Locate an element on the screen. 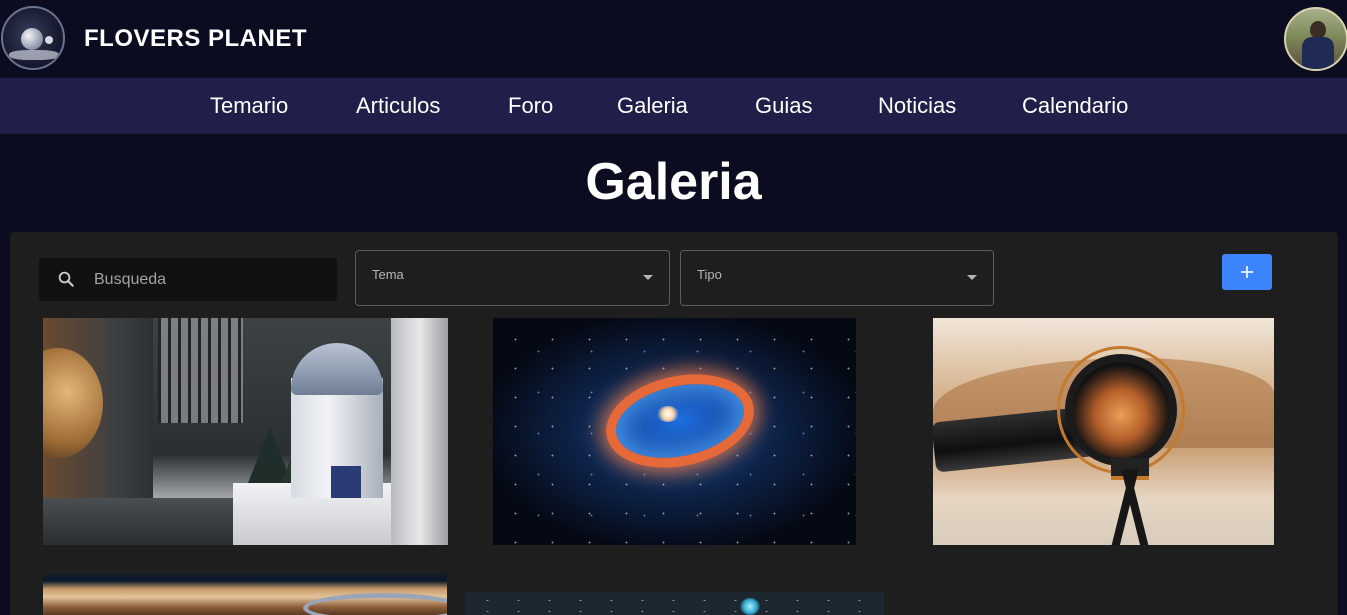 Image resolution: width=1347 pixels, height=615 pixels. logo-moon-shape is located at coordinates (49, 40).